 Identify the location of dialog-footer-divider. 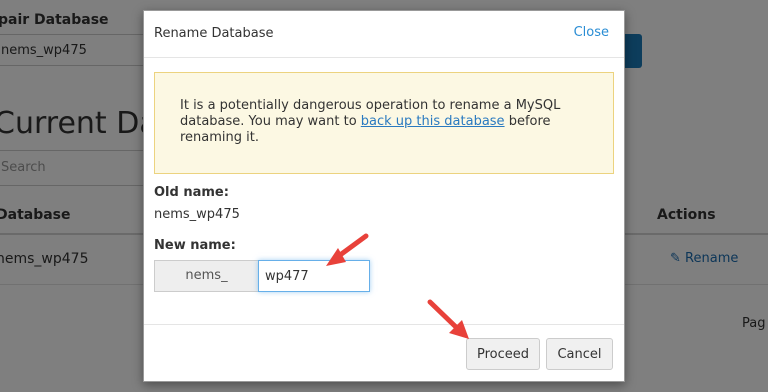
(384, 324).